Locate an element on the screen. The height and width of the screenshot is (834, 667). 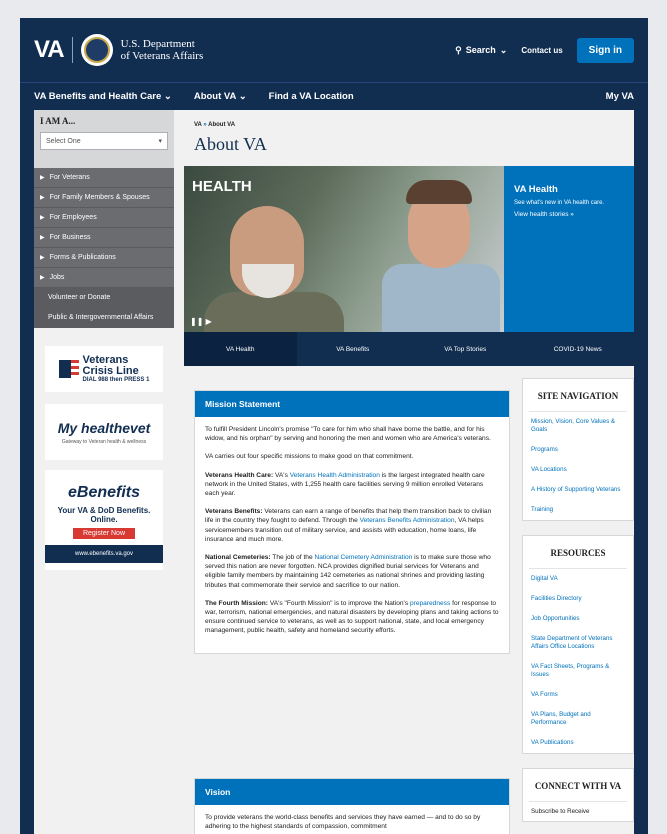
vha-link: Veterans Health Administration is located at coordinates (335, 475).